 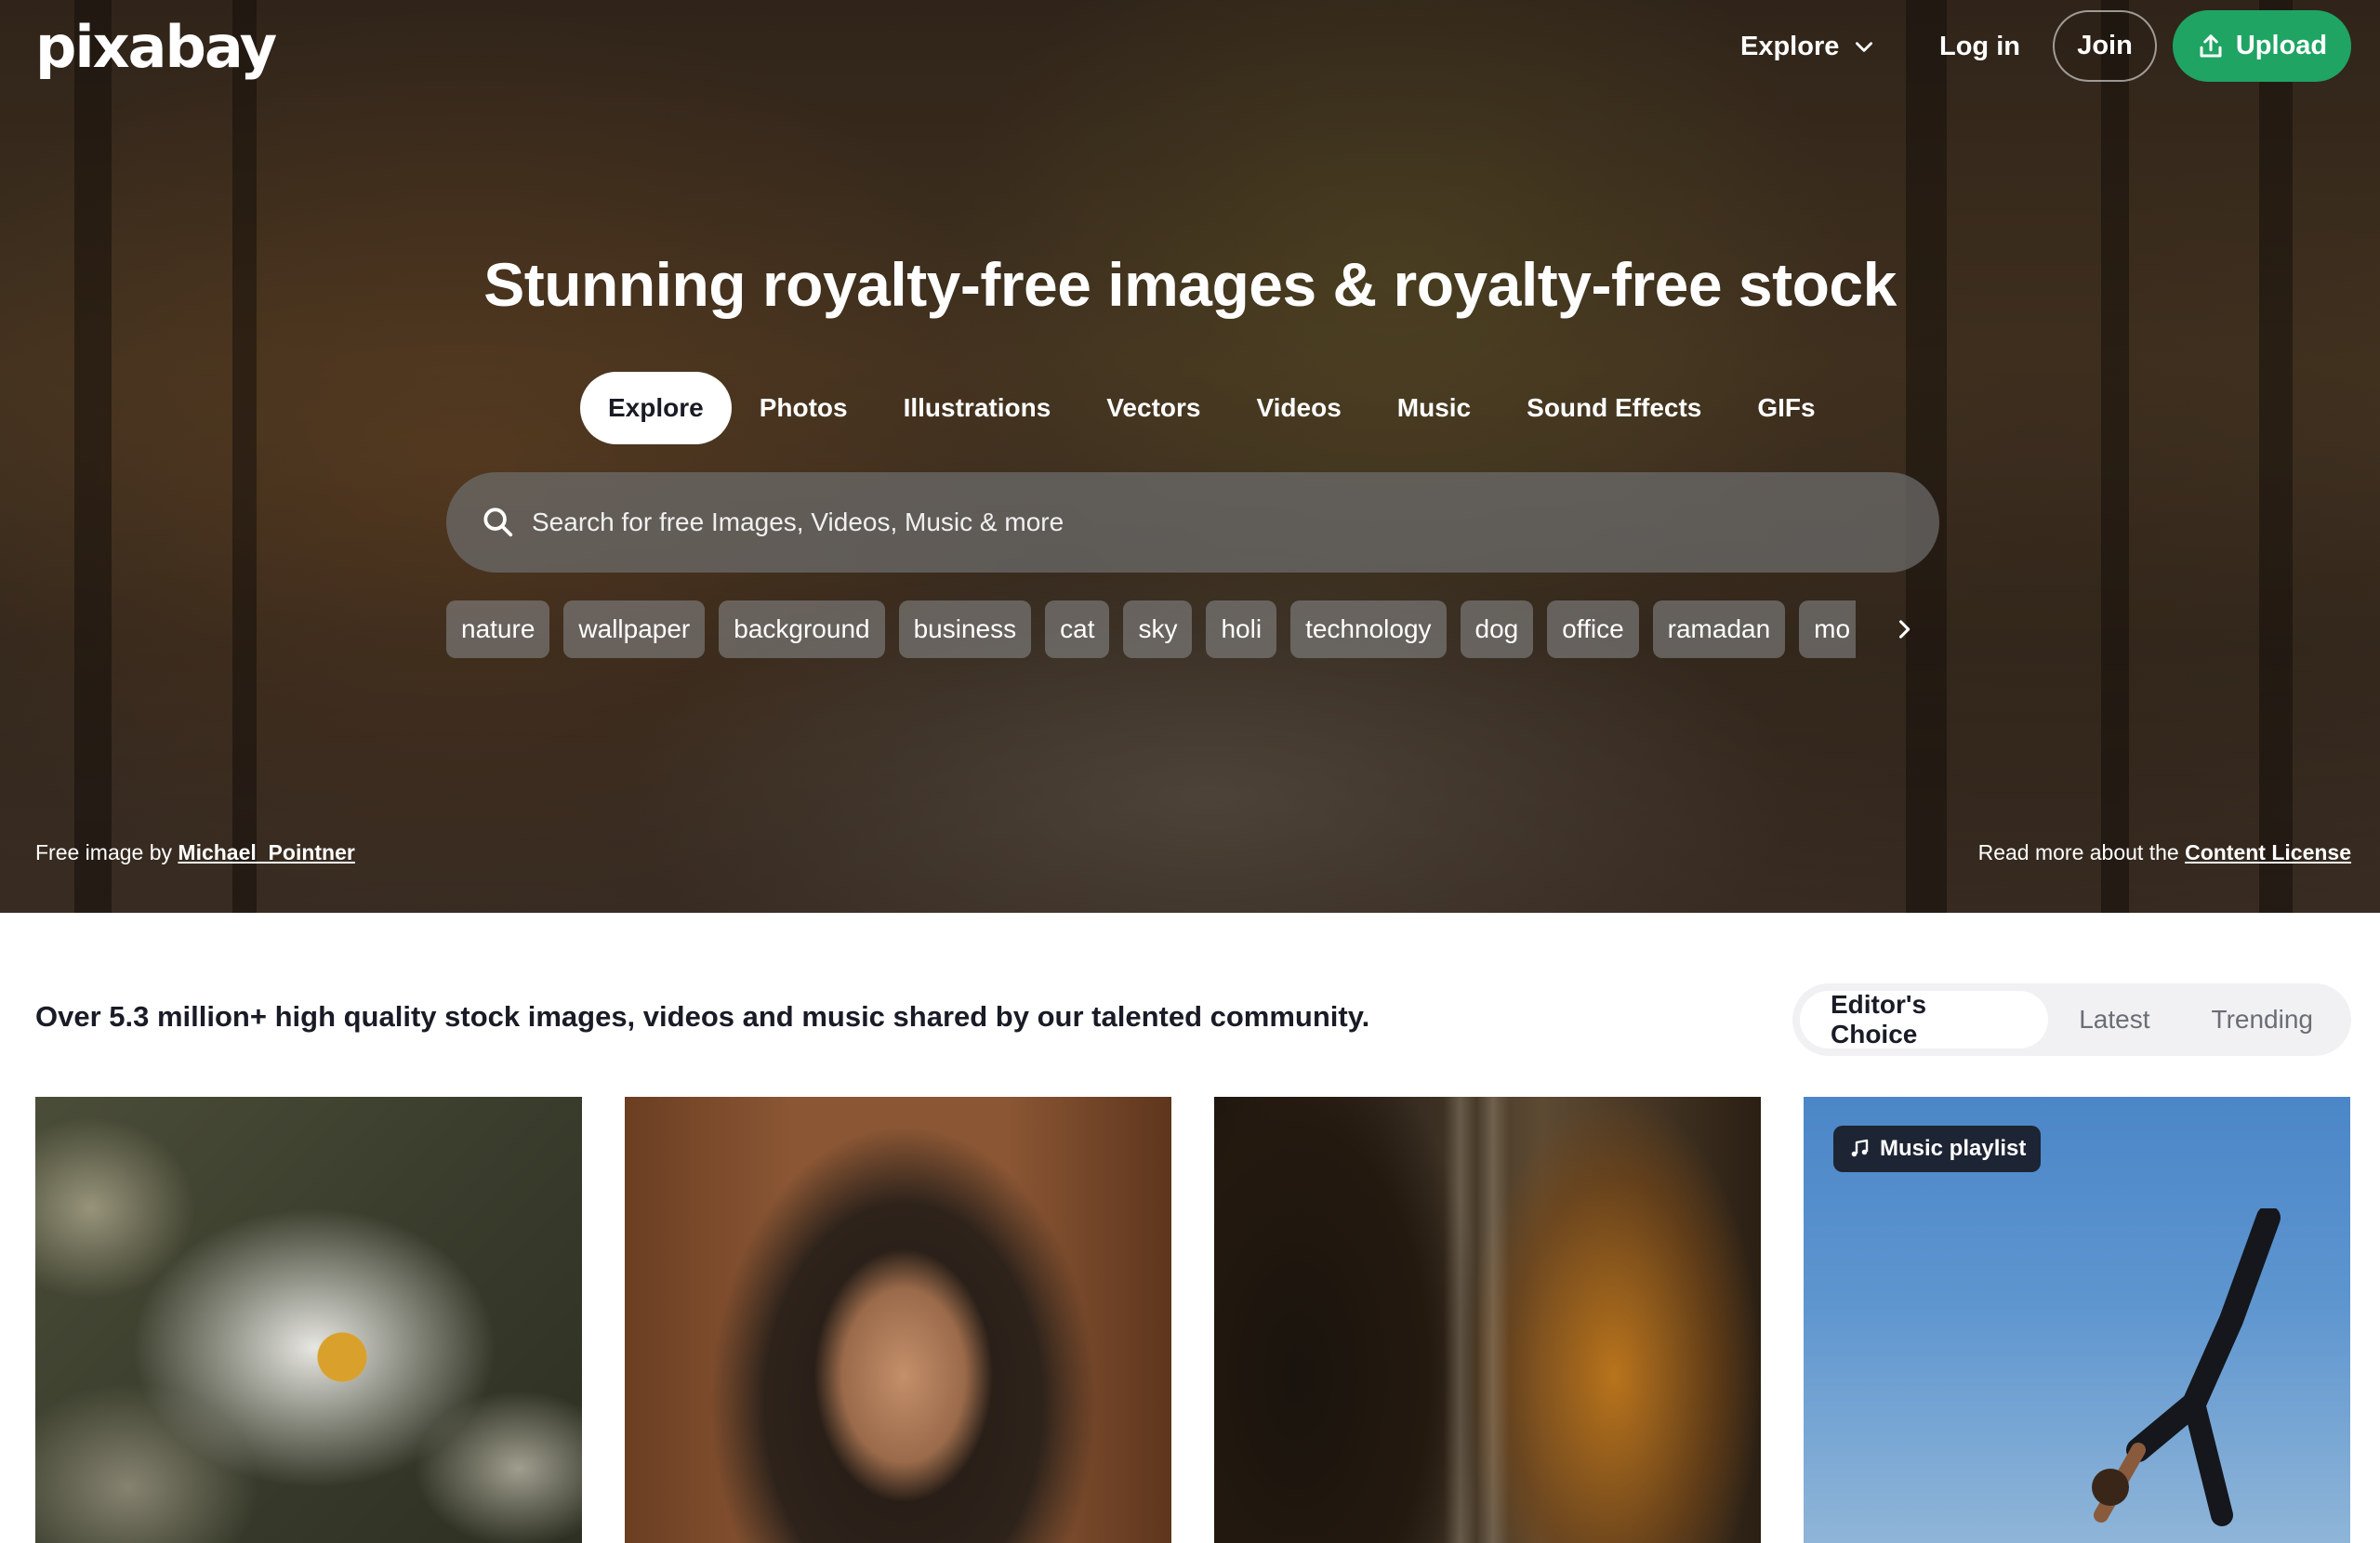 I want to click on upload-button: Upload, so click(x=2262, y=46).